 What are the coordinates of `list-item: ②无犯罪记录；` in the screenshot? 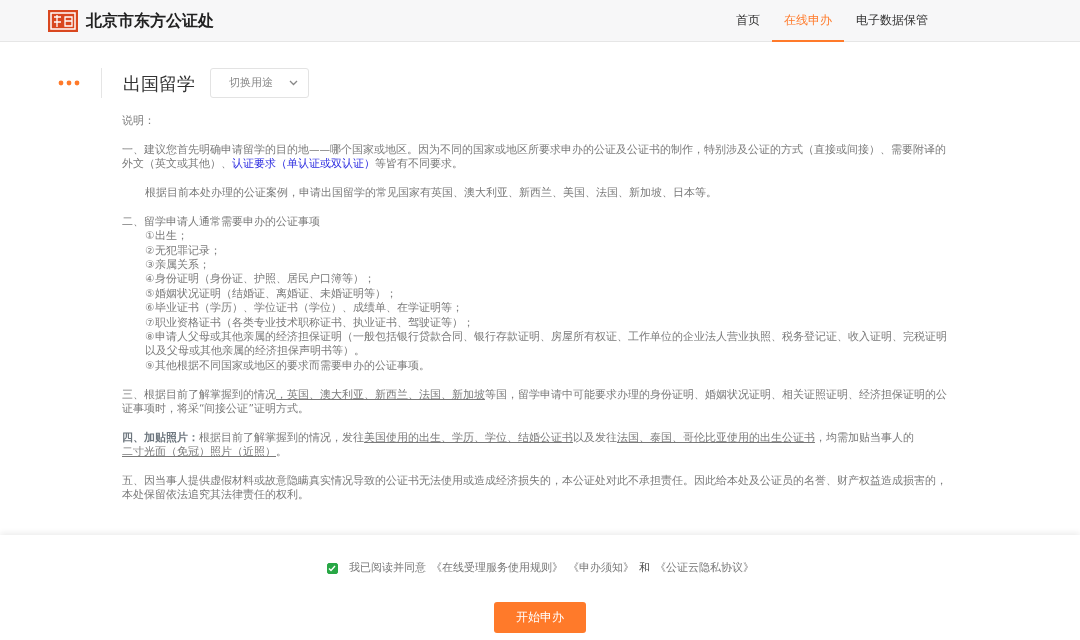 It's located at (183, 249).